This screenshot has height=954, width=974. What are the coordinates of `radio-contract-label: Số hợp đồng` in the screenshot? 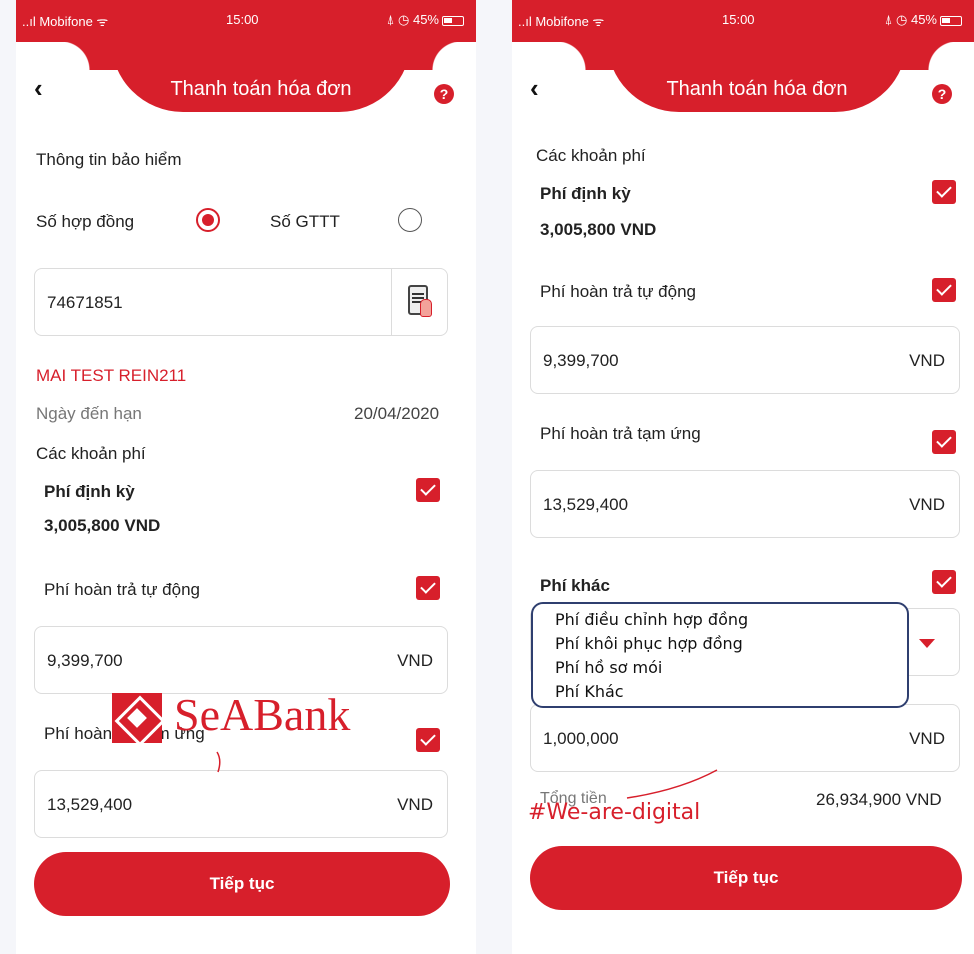 It's located at (85, 221).